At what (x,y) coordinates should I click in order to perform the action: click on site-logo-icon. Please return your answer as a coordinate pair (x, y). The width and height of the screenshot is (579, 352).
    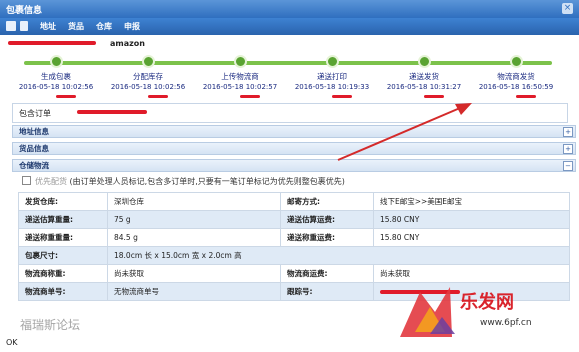
    Looking at the image, I should click on (427, 312).